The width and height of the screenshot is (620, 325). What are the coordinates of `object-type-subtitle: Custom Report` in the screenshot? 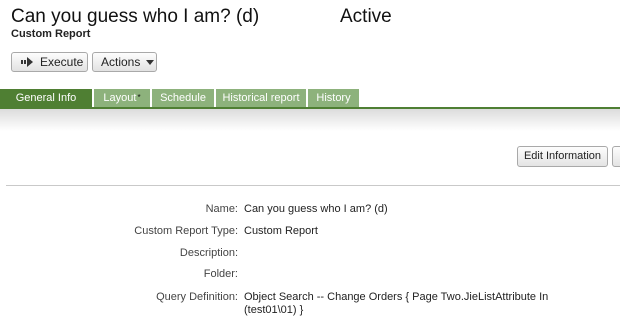 It's located at (51, 34).